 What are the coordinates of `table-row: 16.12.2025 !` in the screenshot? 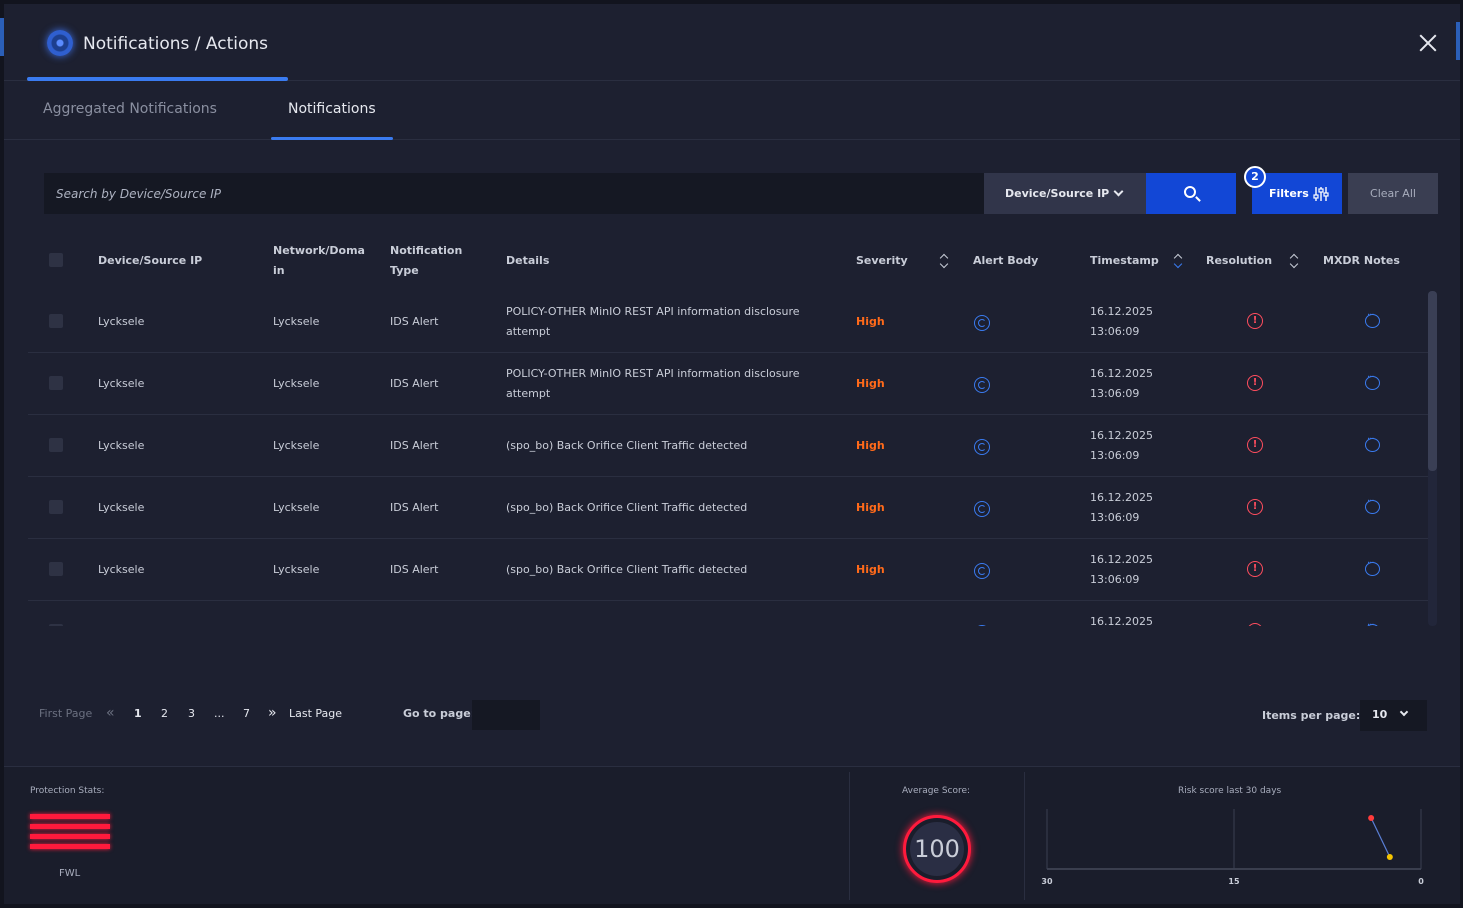 It's located at (728, 613).